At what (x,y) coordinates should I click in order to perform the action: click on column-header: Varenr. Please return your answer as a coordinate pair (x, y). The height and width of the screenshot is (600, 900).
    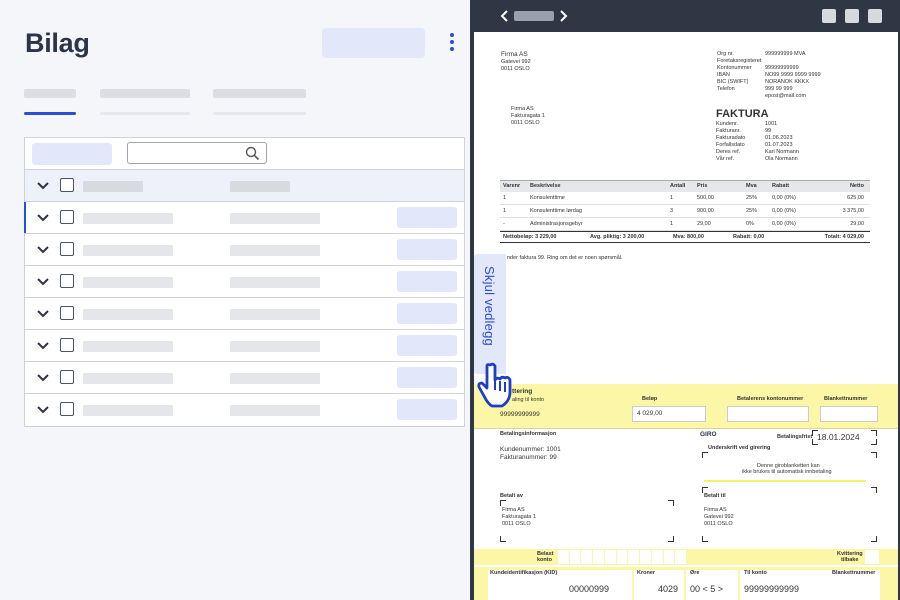
    Looking at the image, I should click on (512, 186).